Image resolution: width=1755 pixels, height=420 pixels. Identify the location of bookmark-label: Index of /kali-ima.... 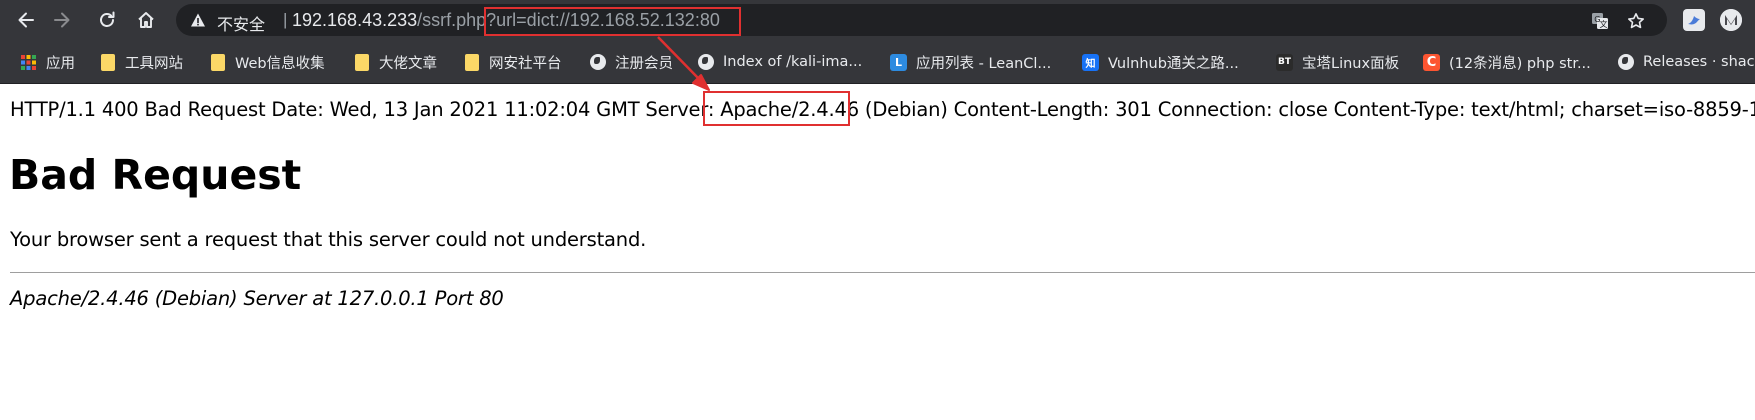
(793, 62).